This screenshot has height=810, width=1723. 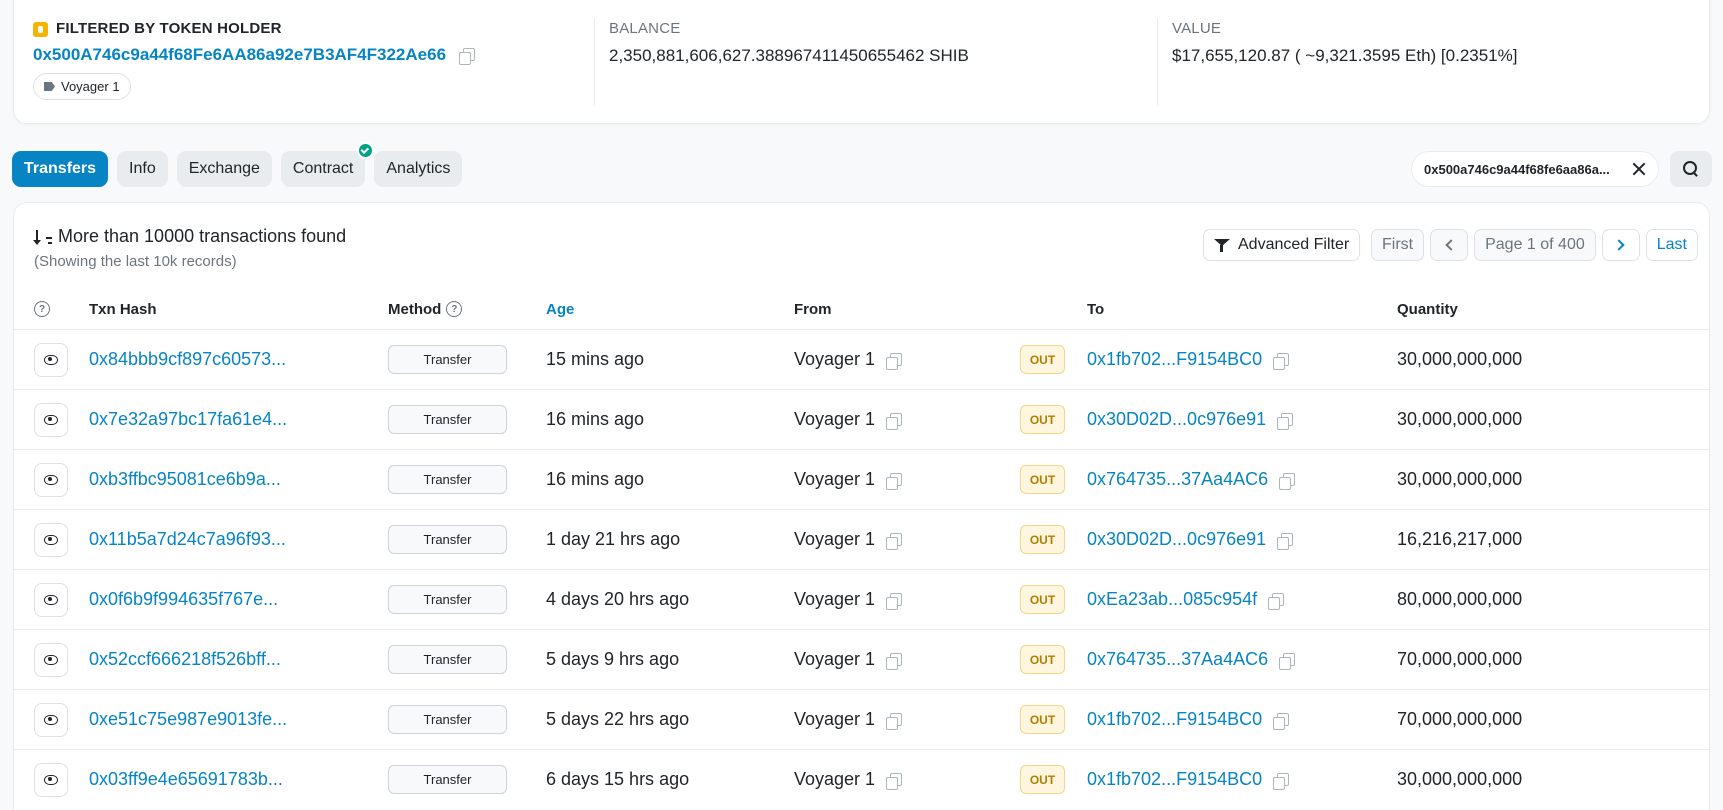 What do you see at coordinates (1449, 245) in the screenshot?
I see `prev-page-button` at bounding box center [1449, 245].